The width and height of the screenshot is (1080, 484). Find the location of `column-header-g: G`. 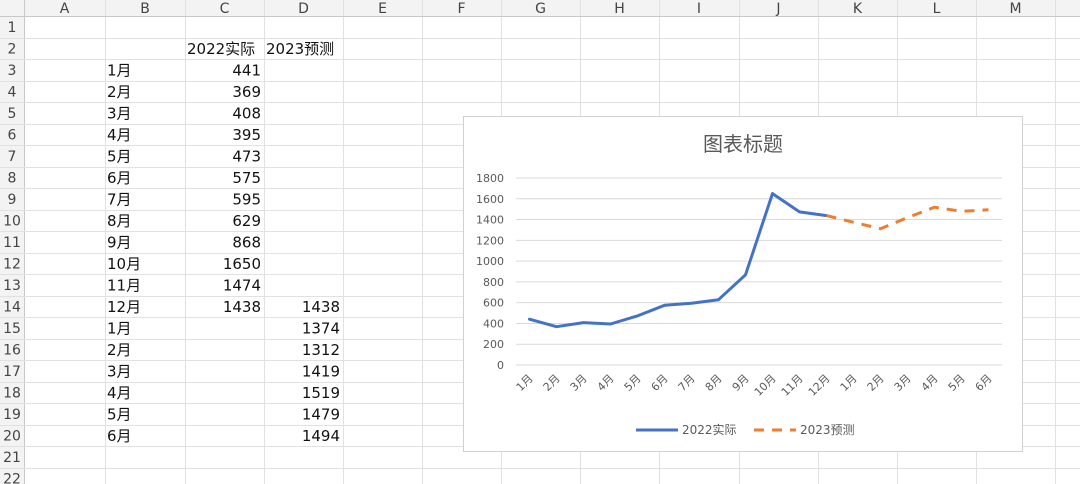

column-header-g: G is located at coordinates (540, 9).